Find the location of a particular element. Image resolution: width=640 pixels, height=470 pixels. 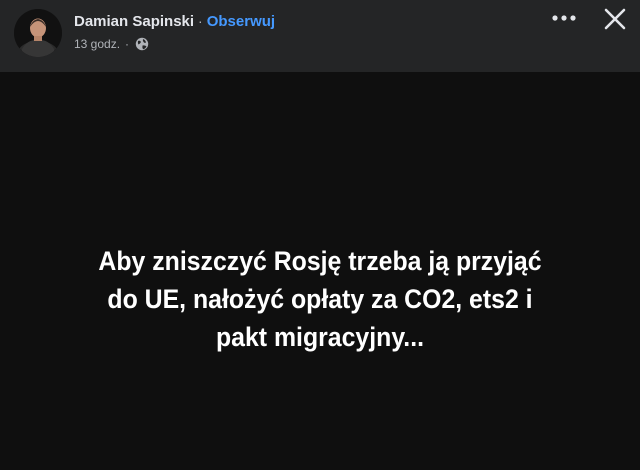

more-options-icon is located at coordinates (564, 18).